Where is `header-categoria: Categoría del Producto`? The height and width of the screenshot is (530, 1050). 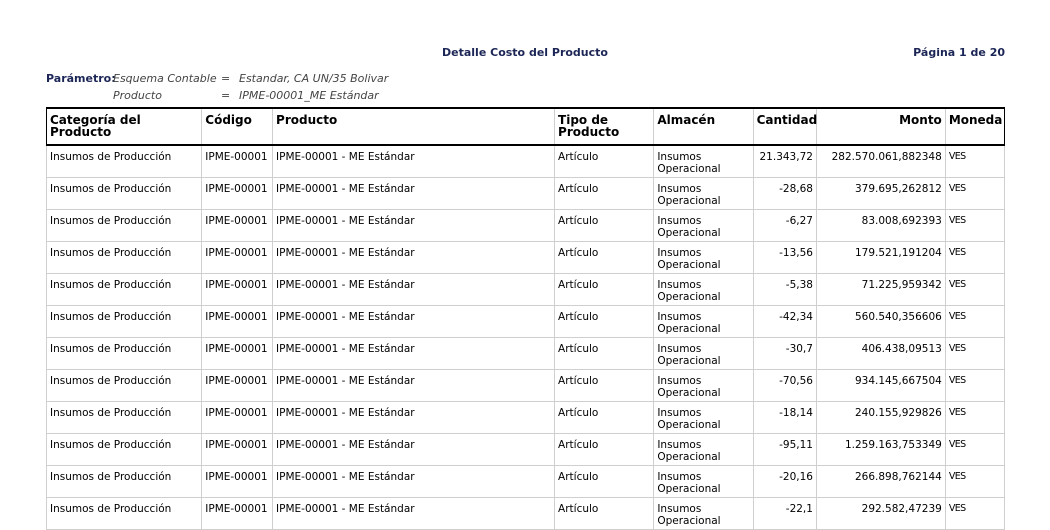 header-categoria: Categoría del Producto is located at coordinates (124, 126).